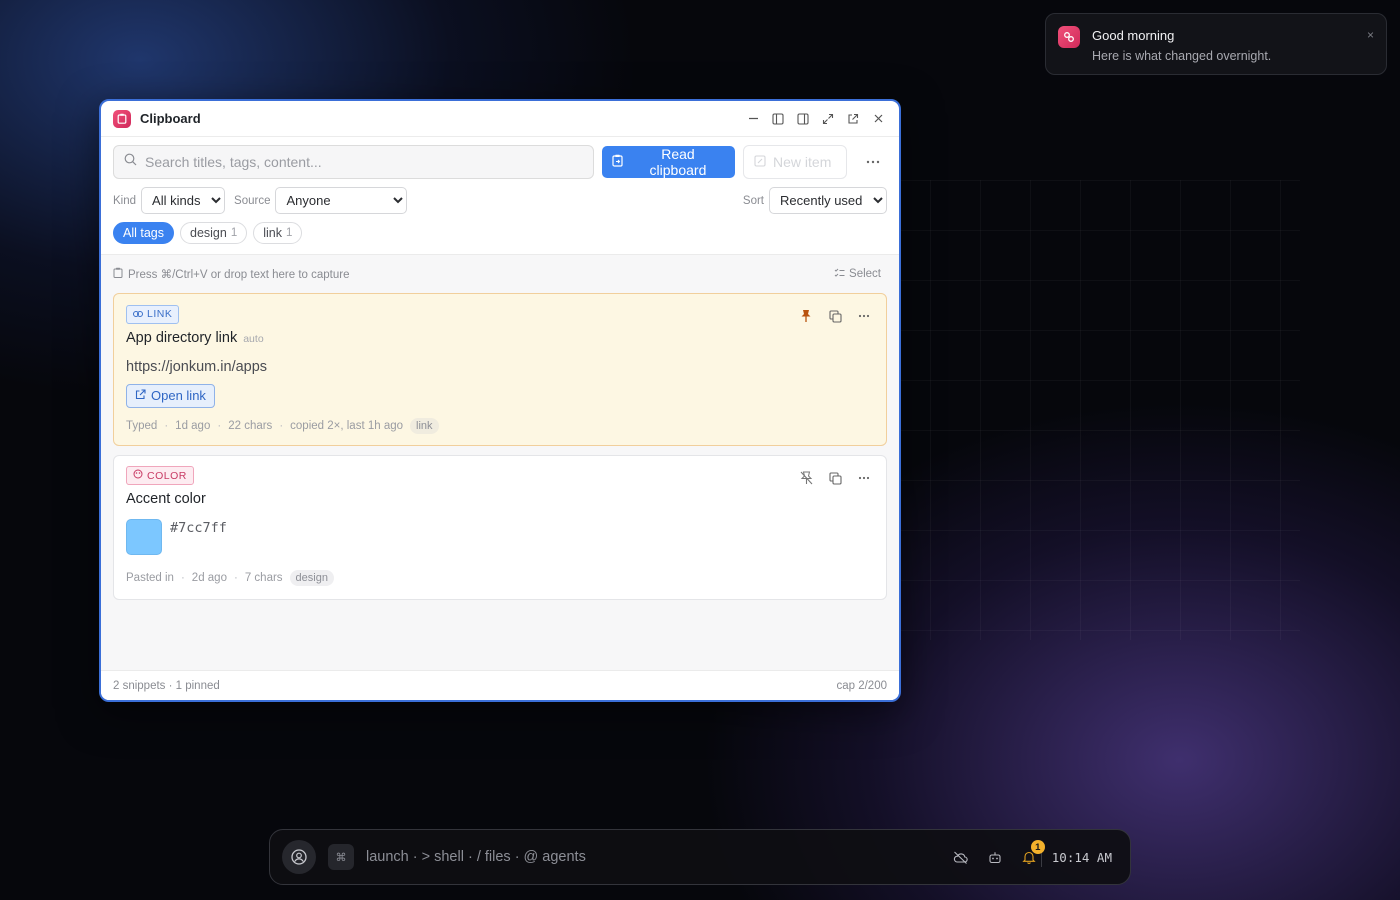  I want to click on kind-badge-label: COLOR, so click(167, 475).